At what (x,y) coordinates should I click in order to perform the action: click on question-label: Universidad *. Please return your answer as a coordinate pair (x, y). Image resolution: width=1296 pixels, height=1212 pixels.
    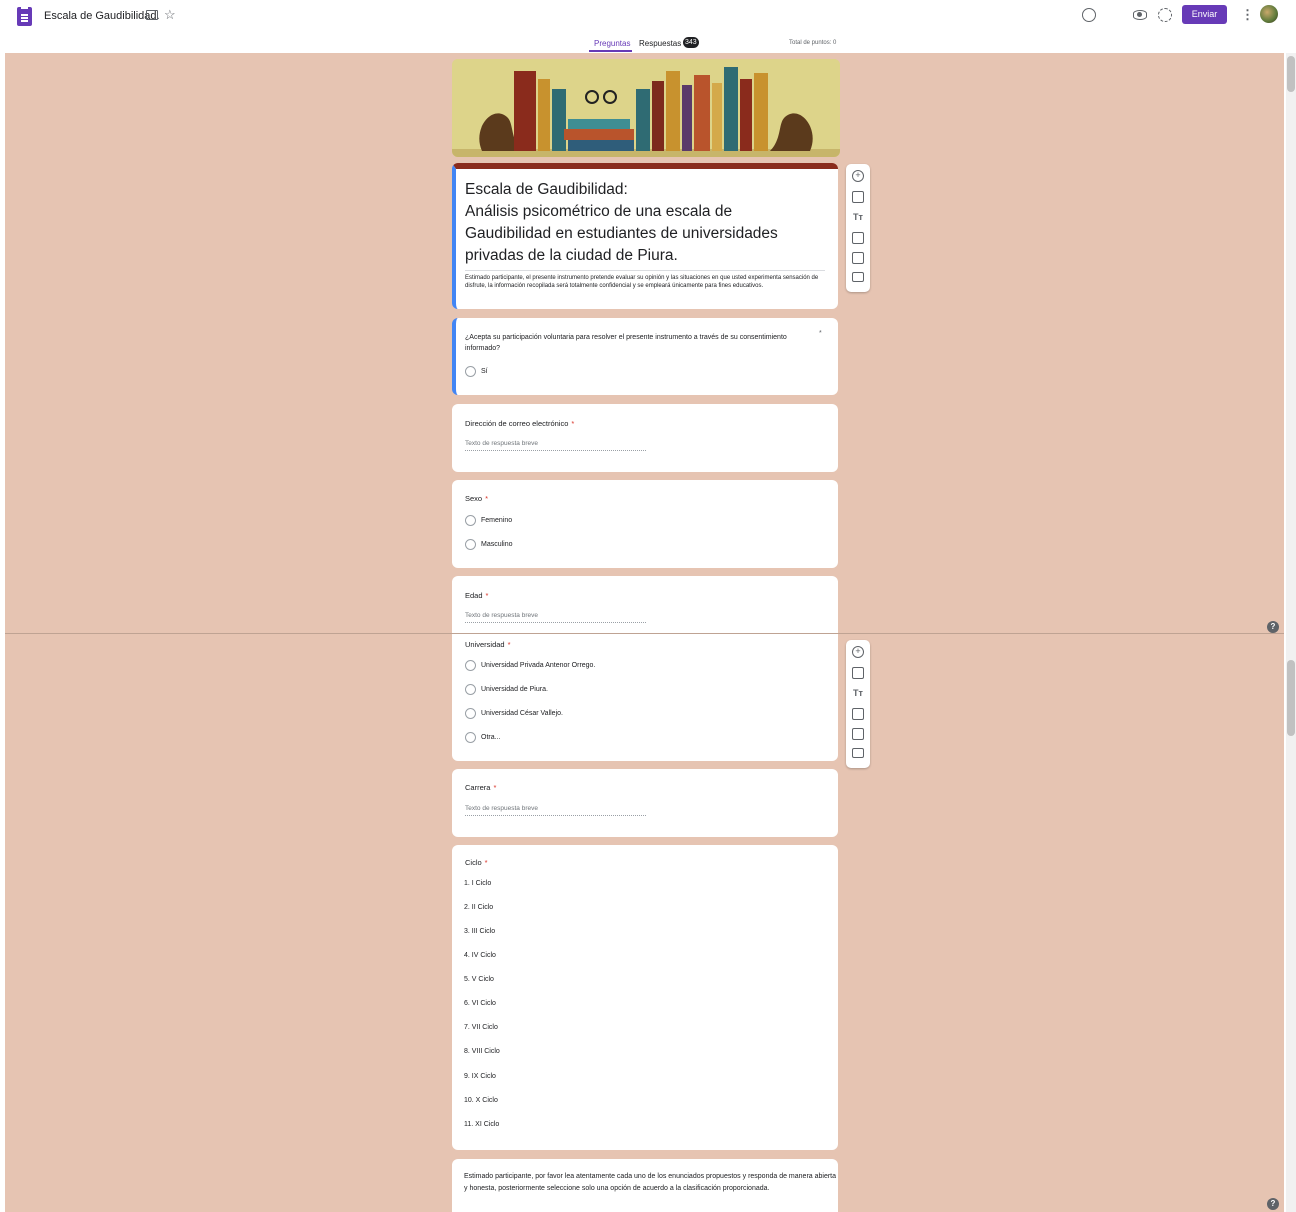
    Looking at the image, I should click on (488, 644).